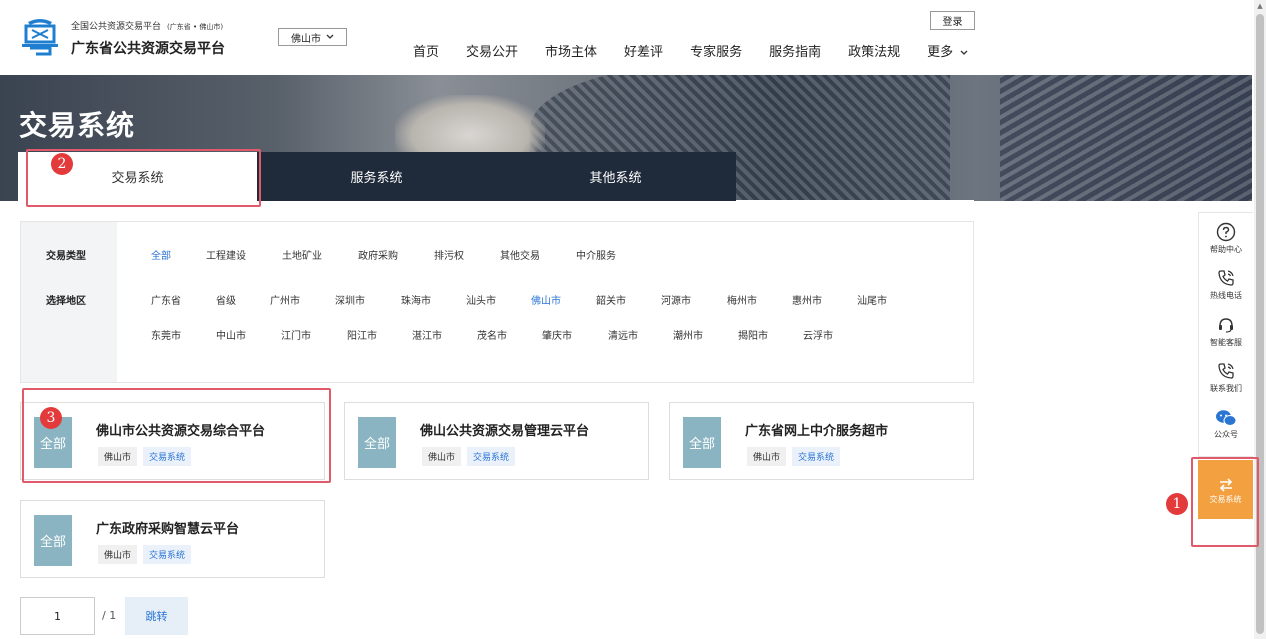 The height and width of the screenshot is (639, 1266). I want to click on page-jump-button: 跳转, so click(156, 616).